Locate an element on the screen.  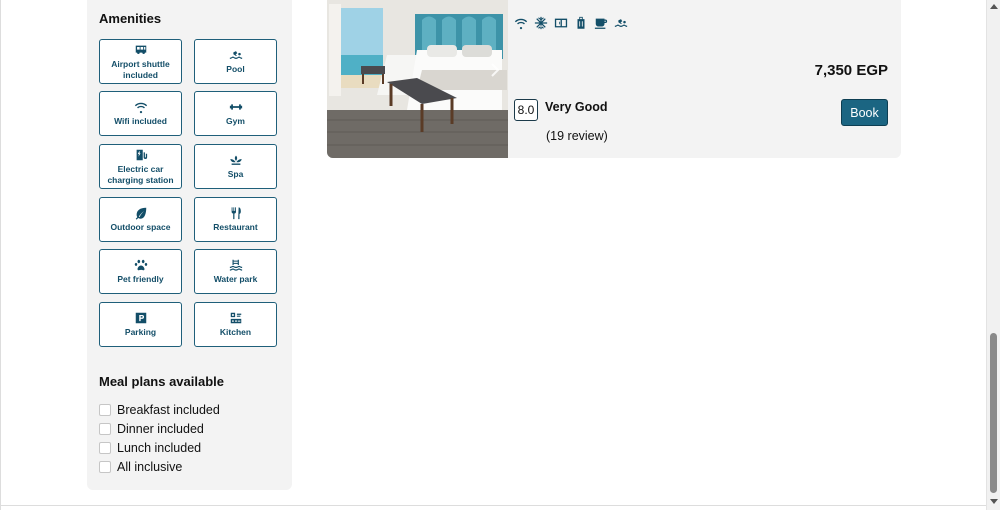
divider is located at coordinates (494, 505).